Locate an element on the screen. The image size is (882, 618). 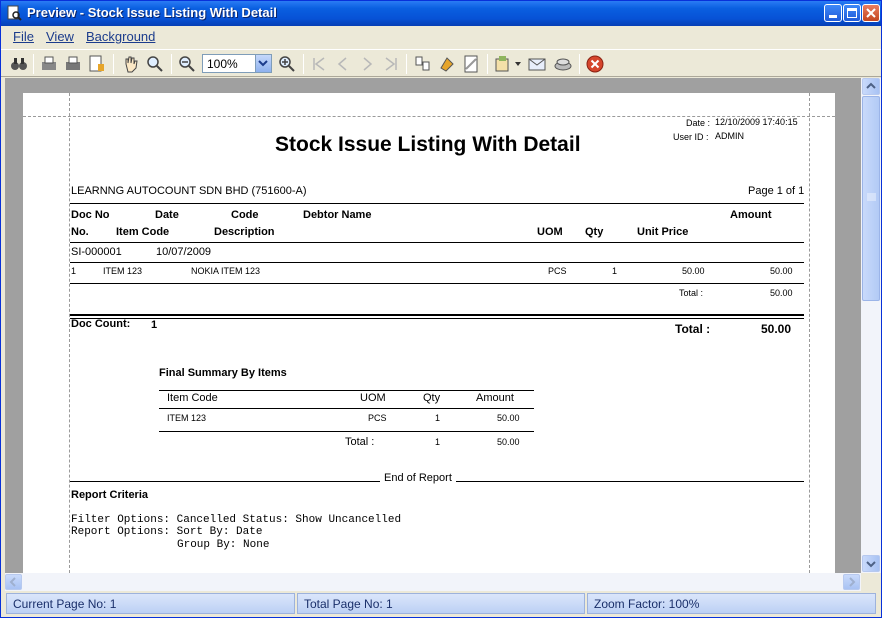
minimize-button is located at coordinates (833, 13).